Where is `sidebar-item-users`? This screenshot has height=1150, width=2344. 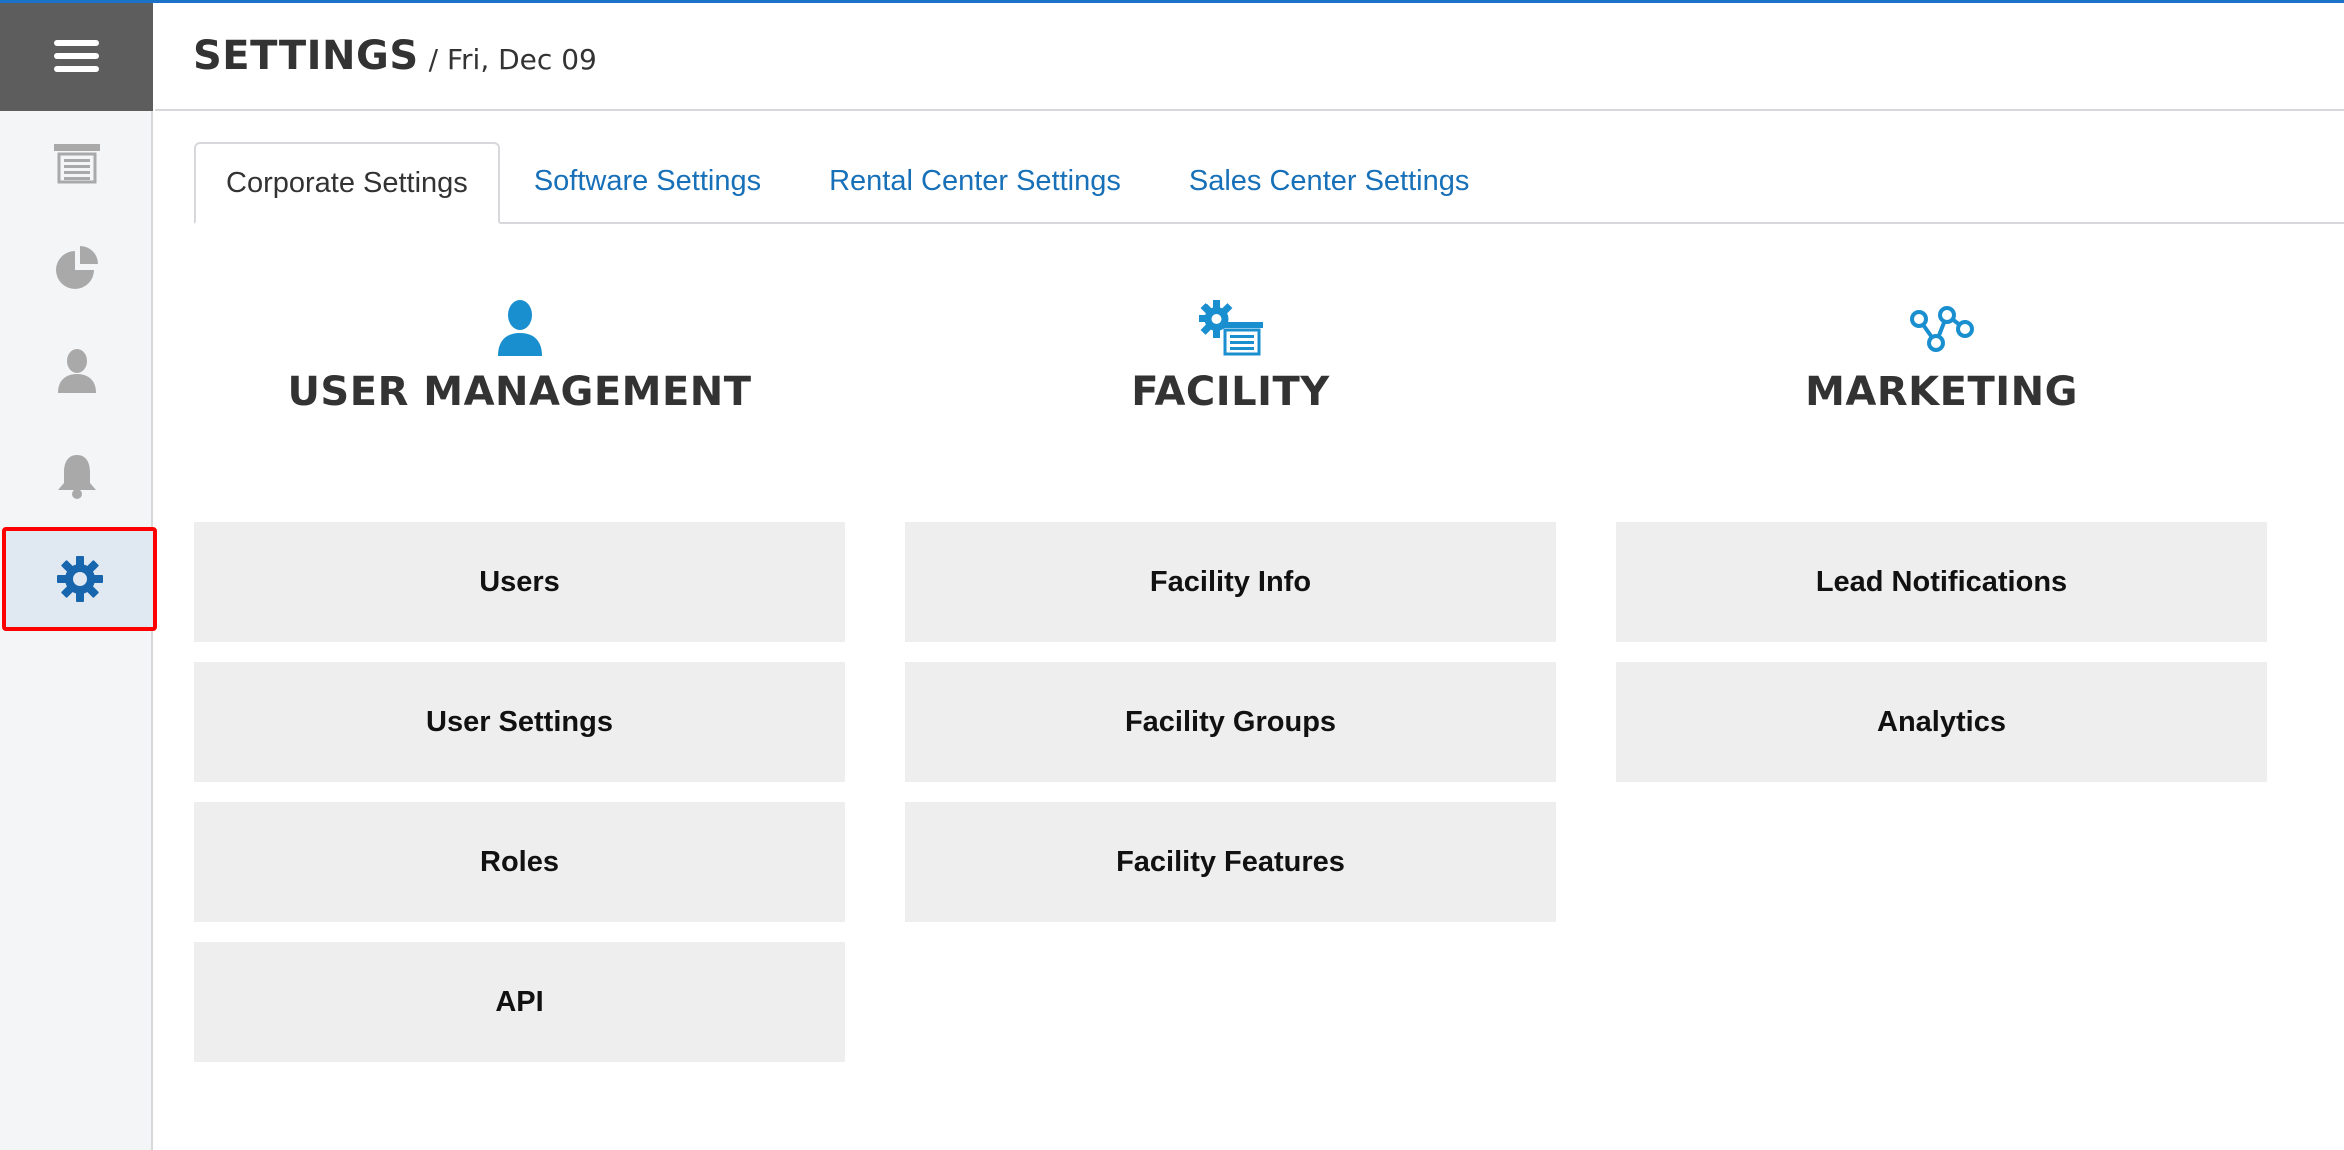
sidebar-item-users is located at coordinates (76, 371).